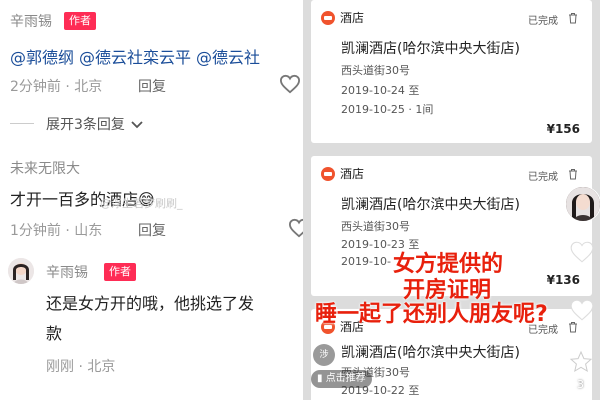 The width and height of the screenshot is (600, 400). Describe the element at coordinates (387, 109) in the screenshot. I see `checkout-date: 2019-10-25 · 1间` at that location.